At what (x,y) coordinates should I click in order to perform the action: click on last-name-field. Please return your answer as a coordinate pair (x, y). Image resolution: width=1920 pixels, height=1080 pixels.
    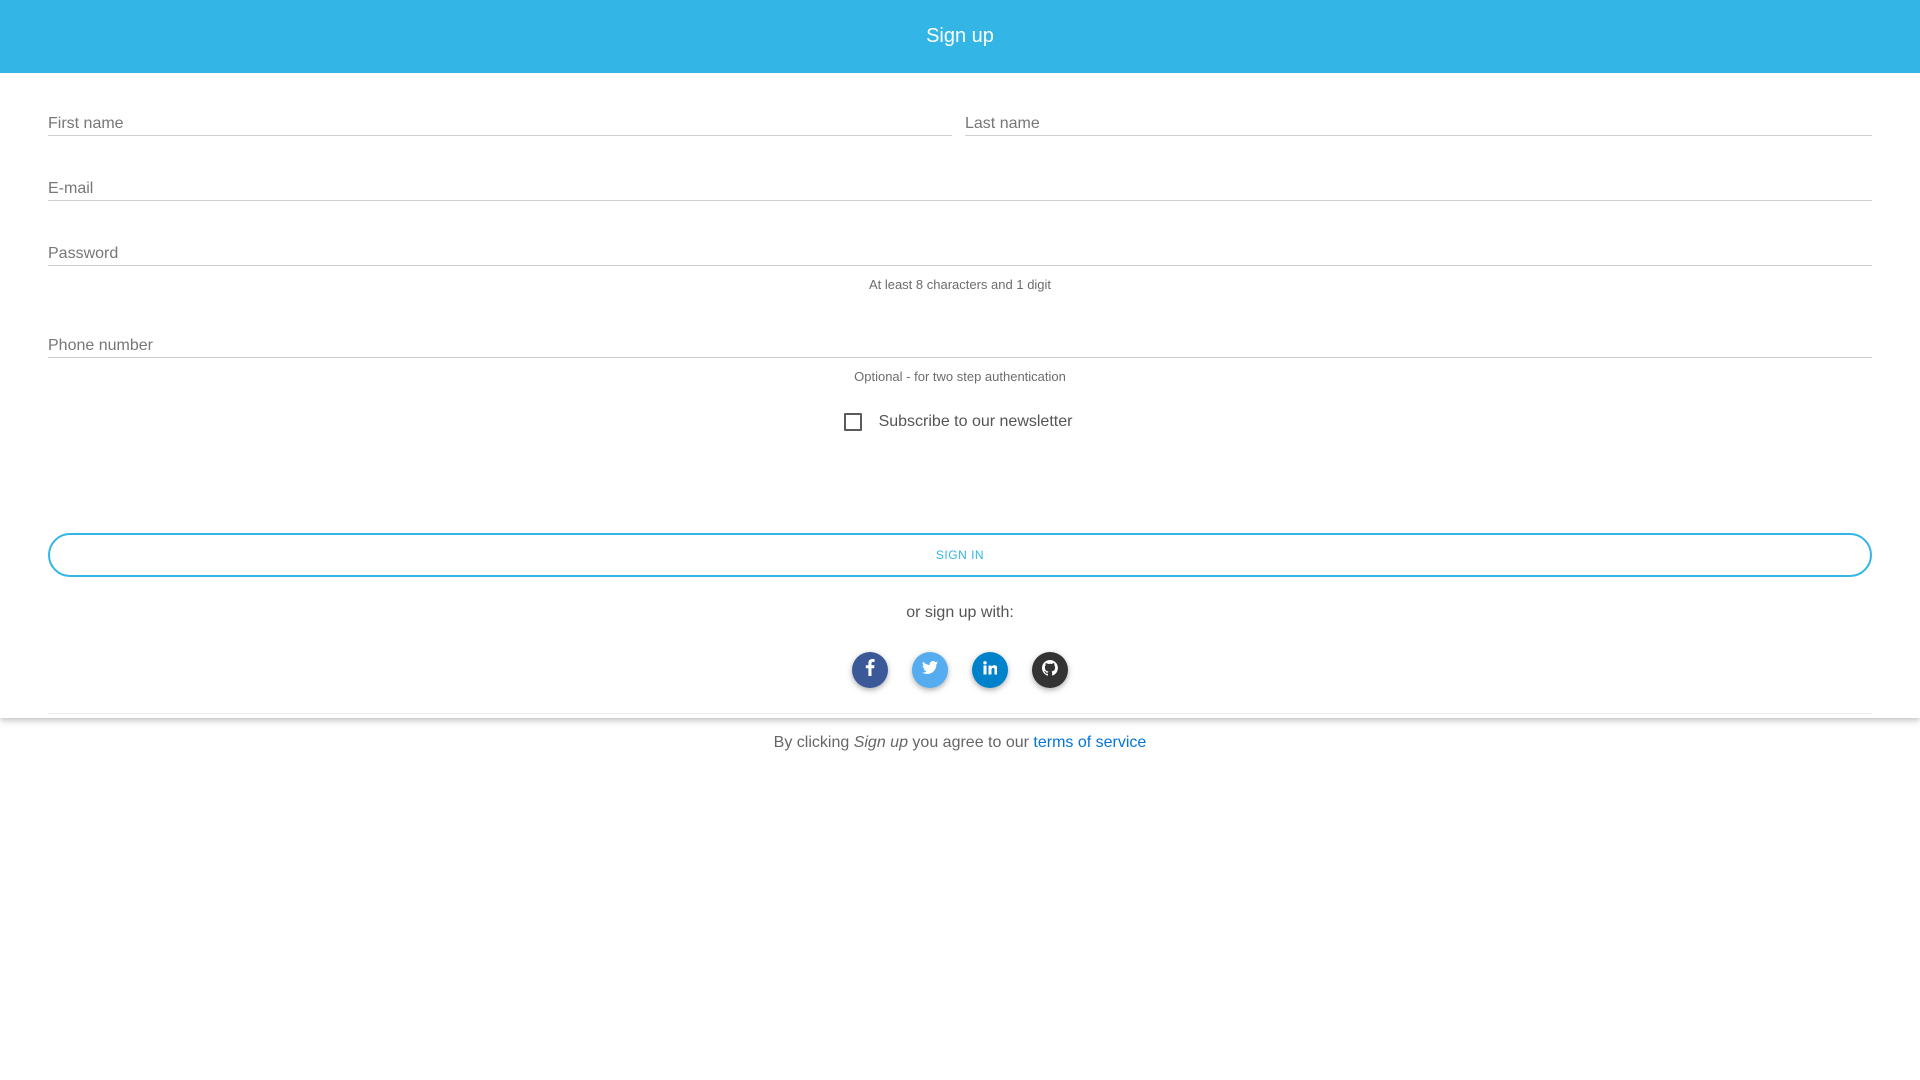
    Looking at the image, I should click on (1418, 121).